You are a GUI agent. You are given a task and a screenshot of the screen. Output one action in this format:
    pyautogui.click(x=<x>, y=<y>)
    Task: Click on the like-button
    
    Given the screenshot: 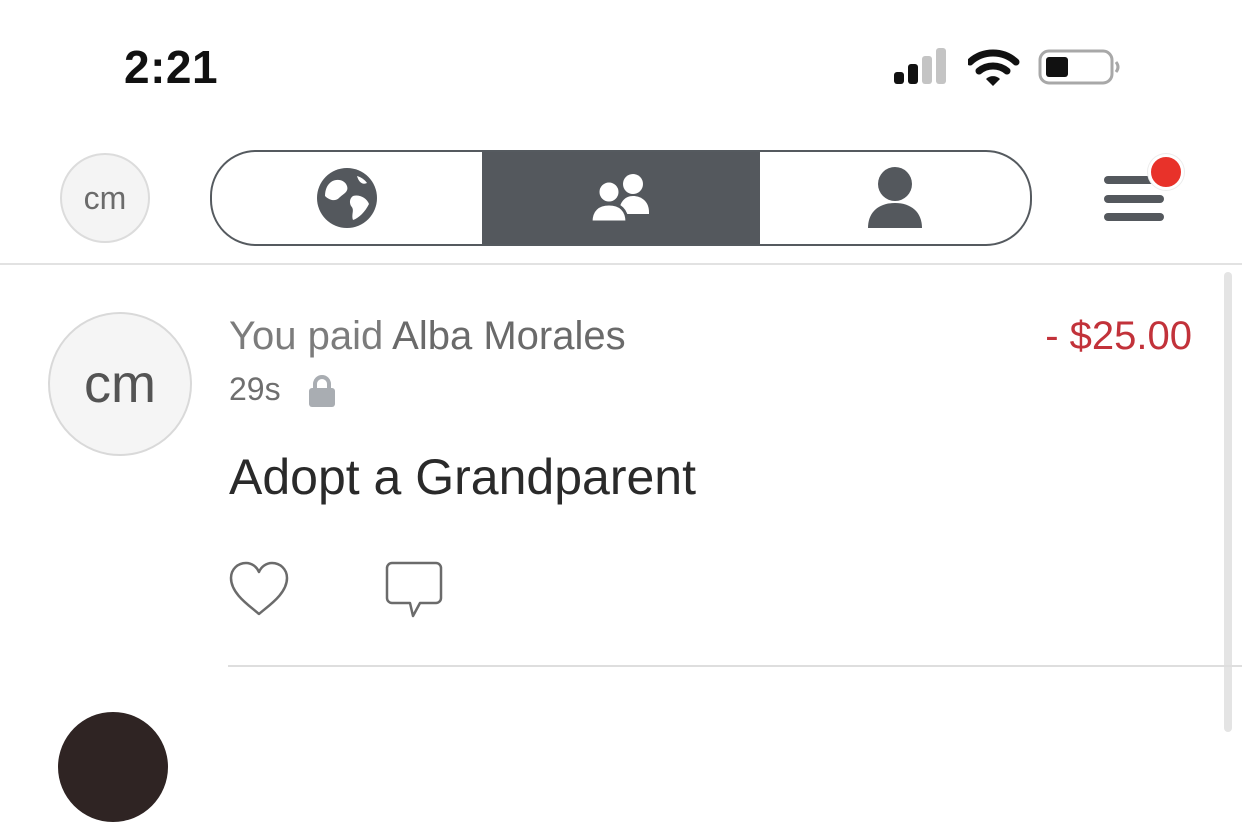 What is the action you would take?
    pyautogui.click(x=259, y=589)
    